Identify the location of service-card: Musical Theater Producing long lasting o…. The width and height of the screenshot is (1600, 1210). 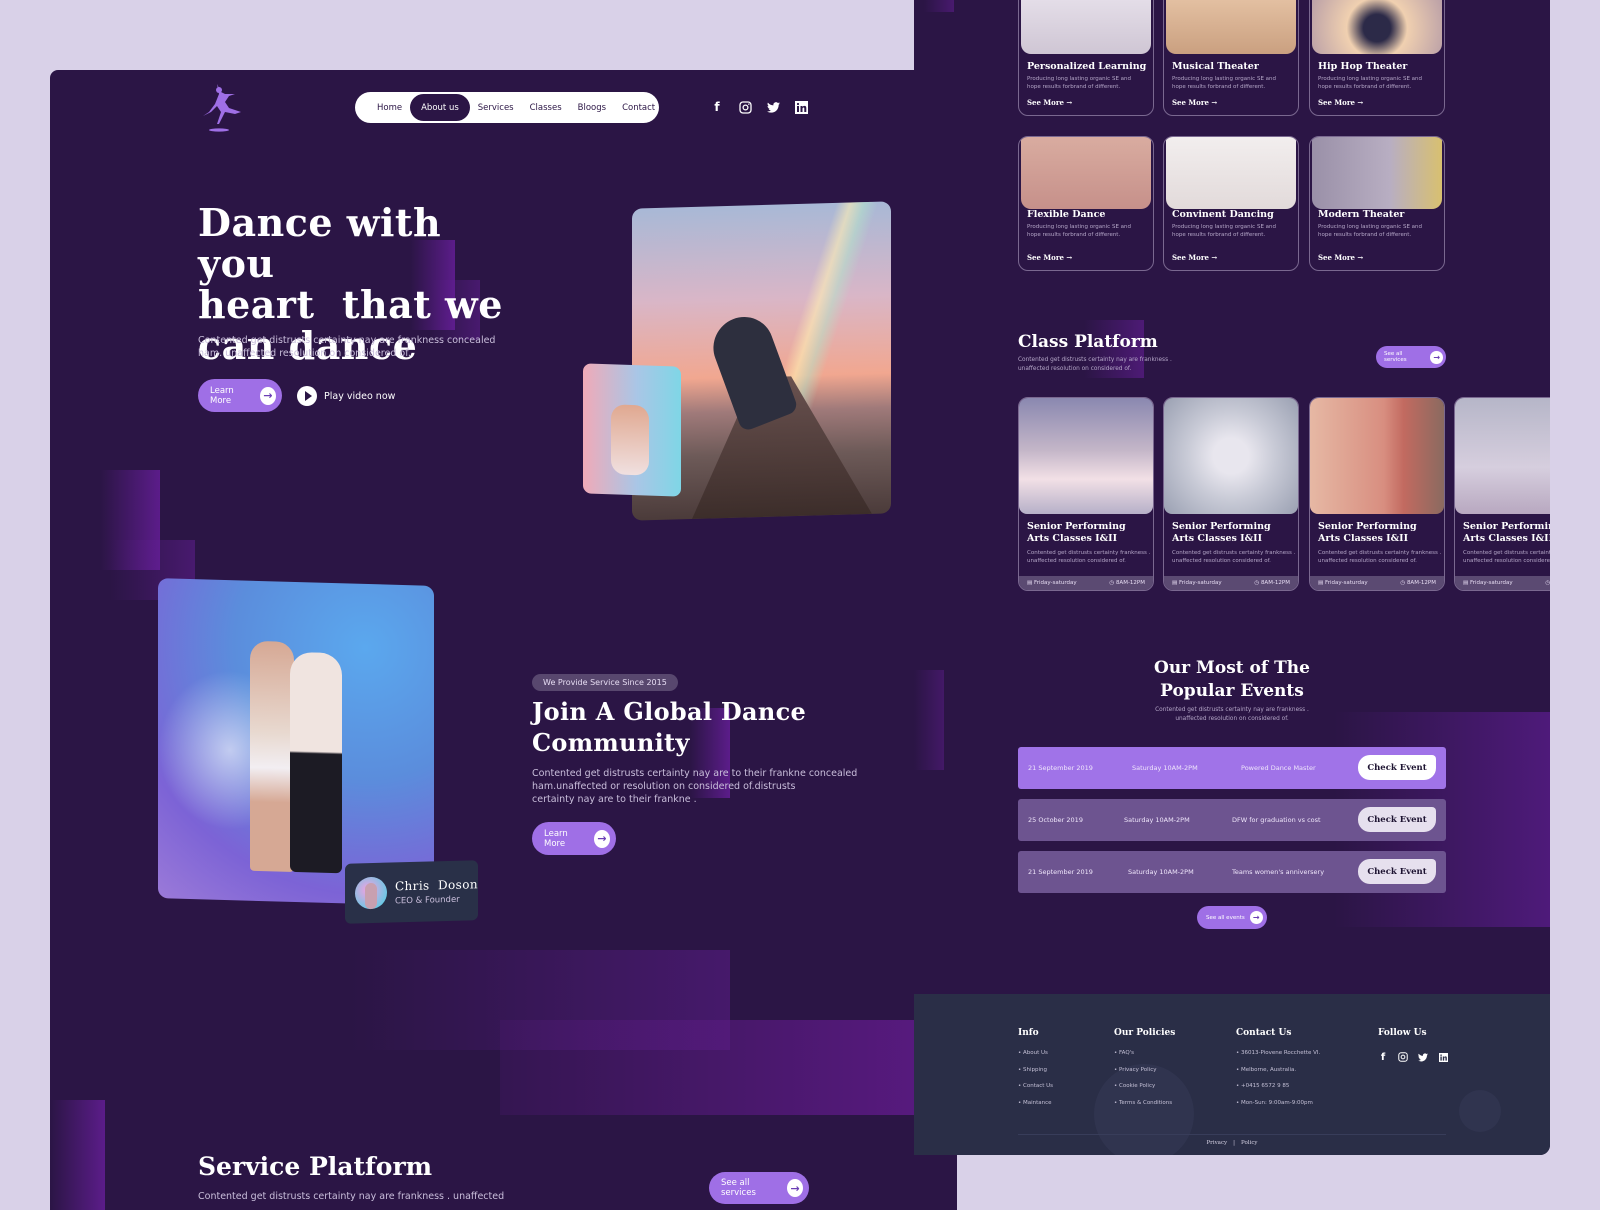
(1231, 58).